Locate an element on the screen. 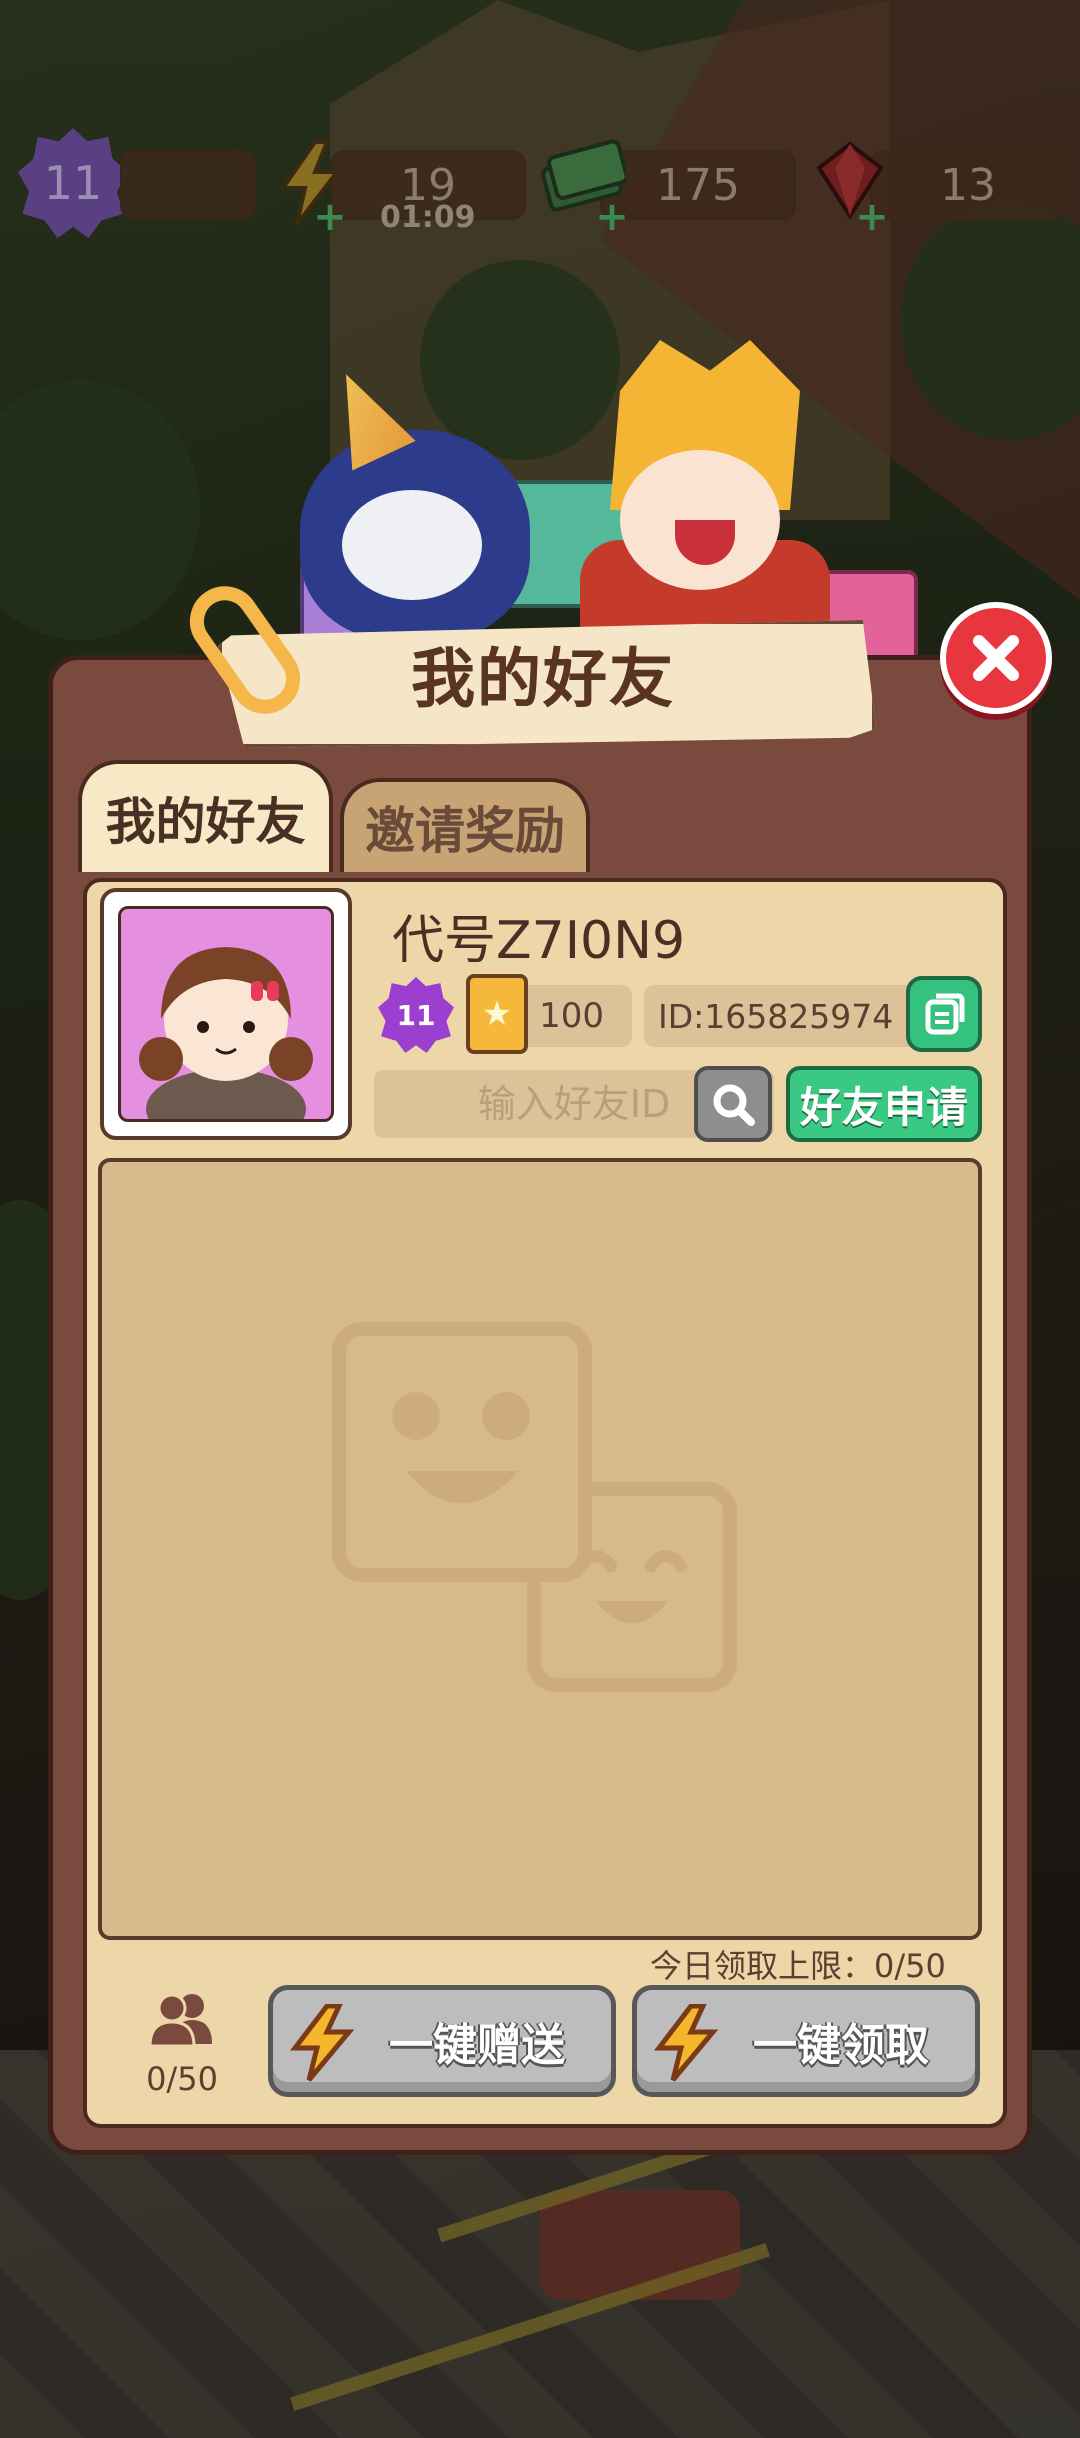  energy-timer: 01:09 is located at coordinates (428, 217).